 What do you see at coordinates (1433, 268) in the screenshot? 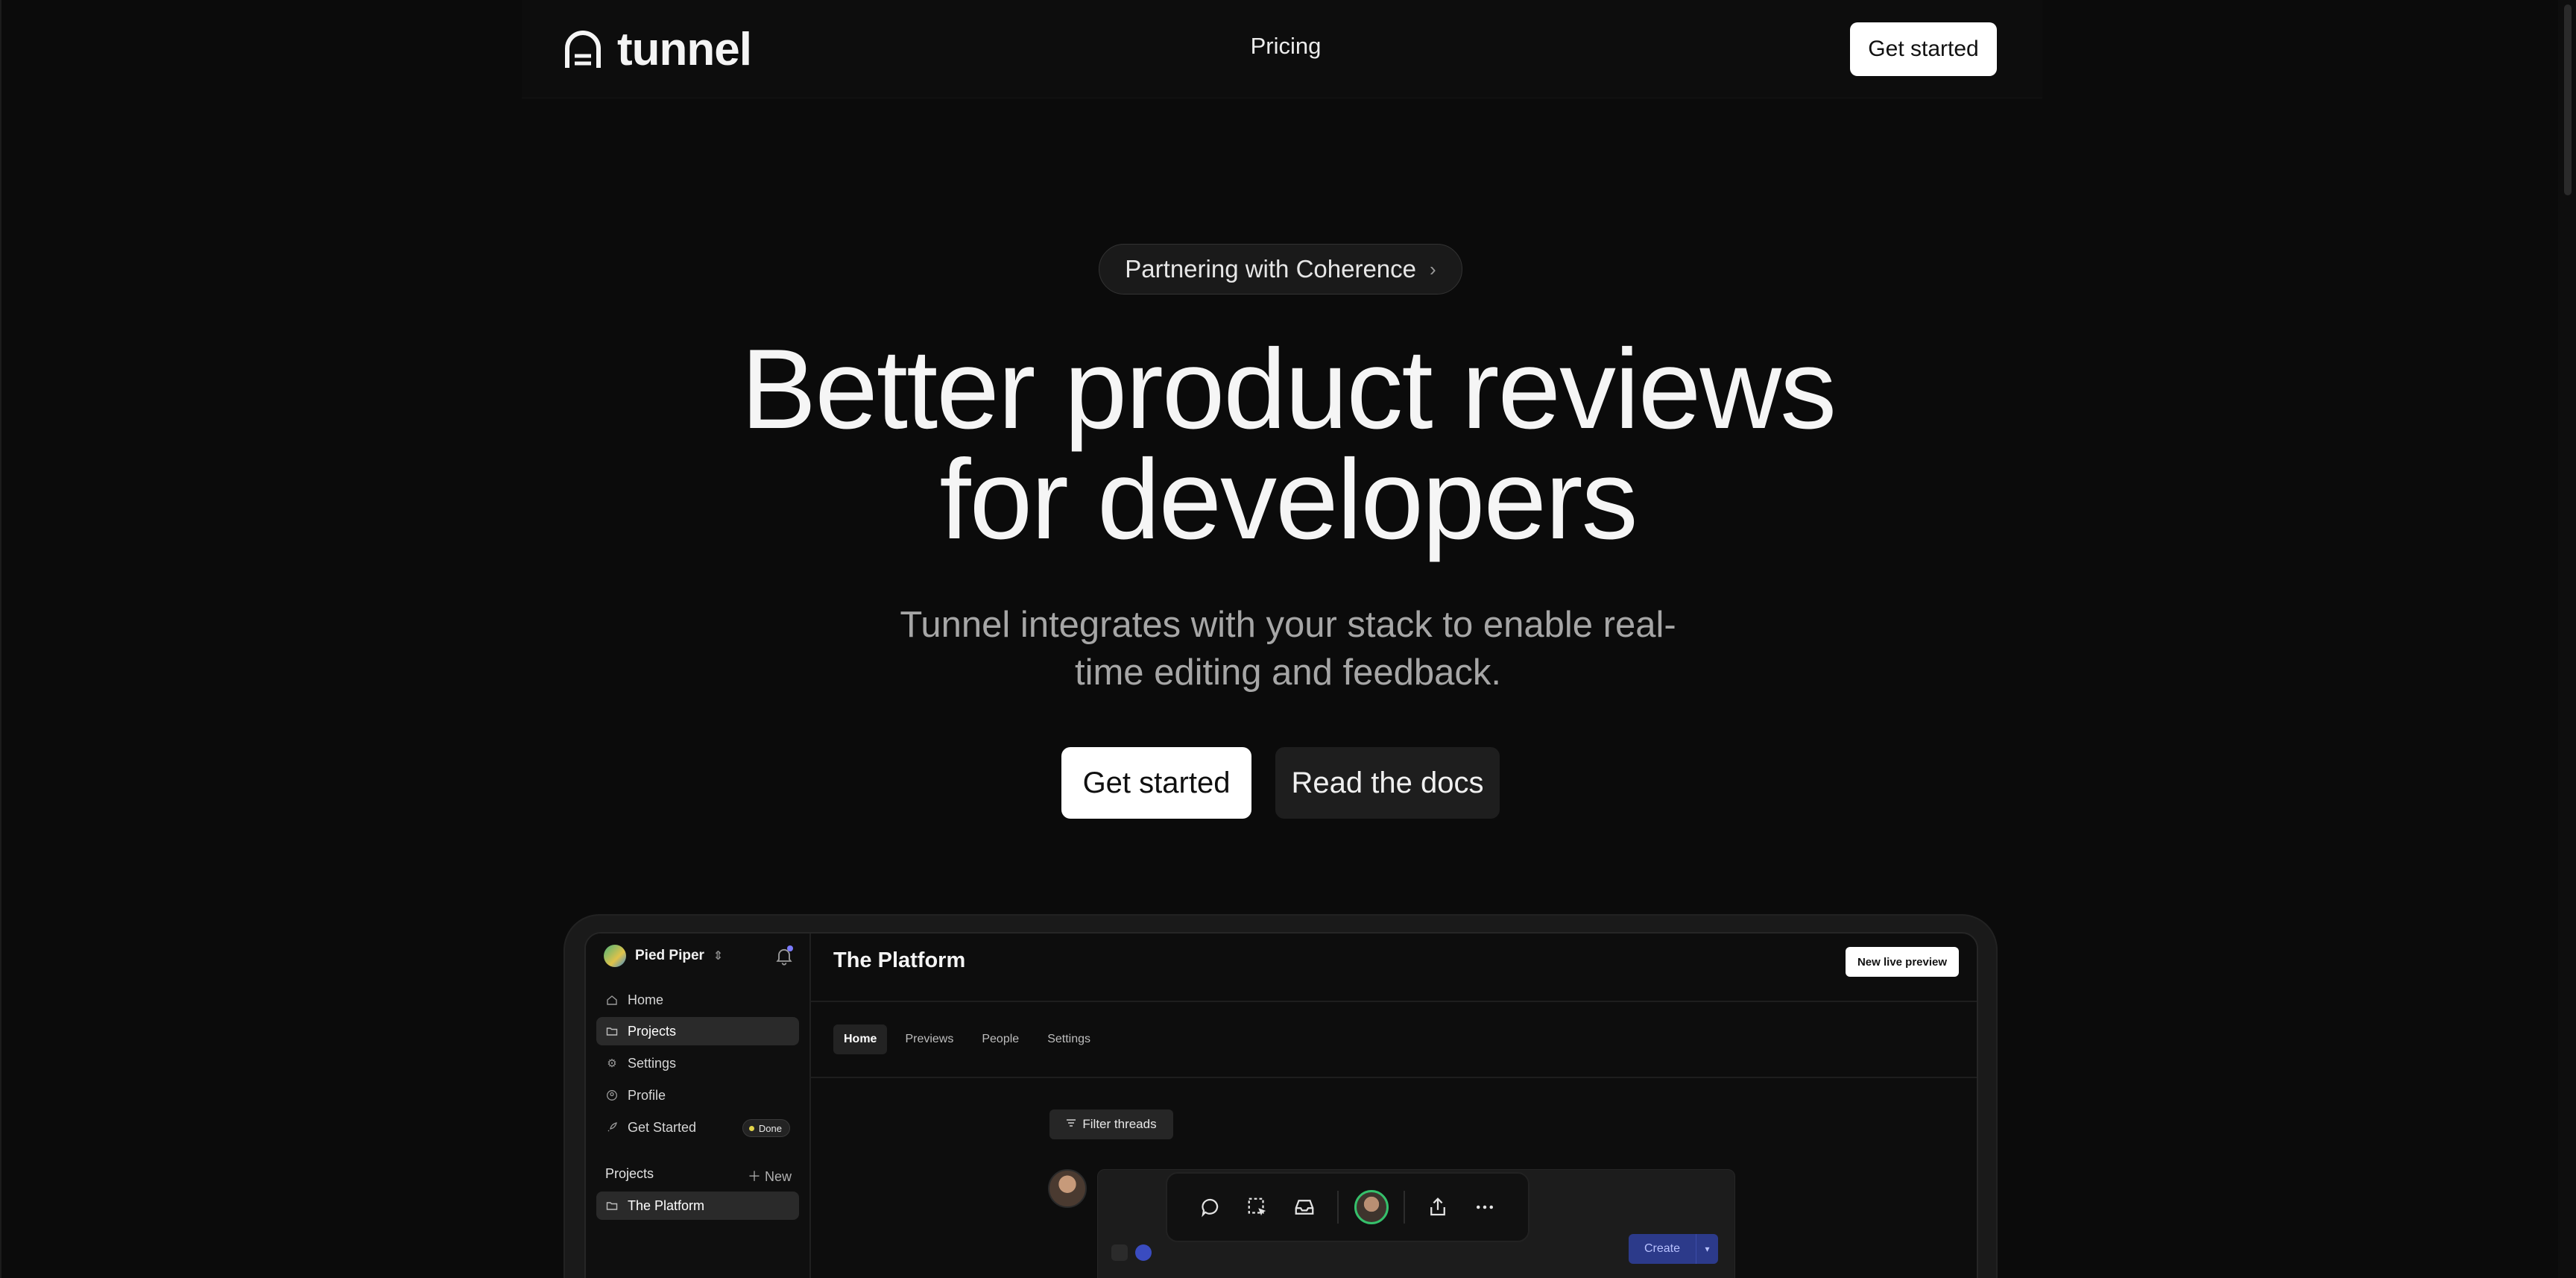
I see `chevron-right-icon: ›` at bounding box center [1433, 268].